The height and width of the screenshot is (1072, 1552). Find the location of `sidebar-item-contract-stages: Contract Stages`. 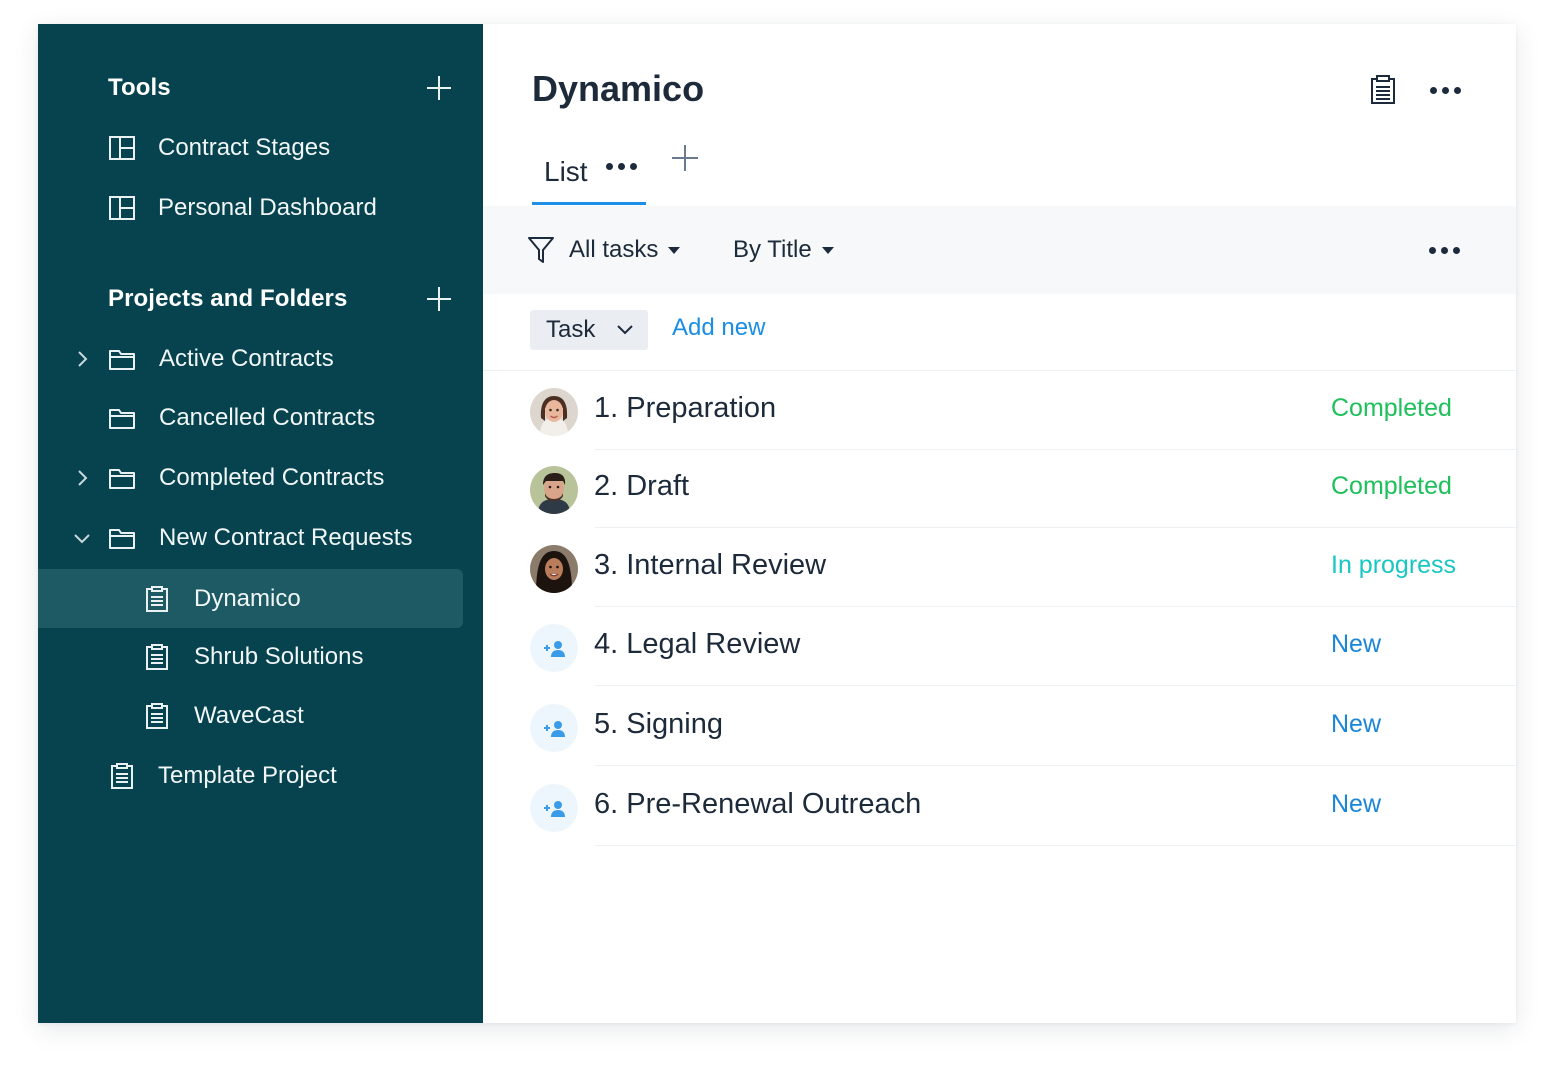

sidebar-item-contract-stages: Contract Stages is located at coordinates (250, 148).